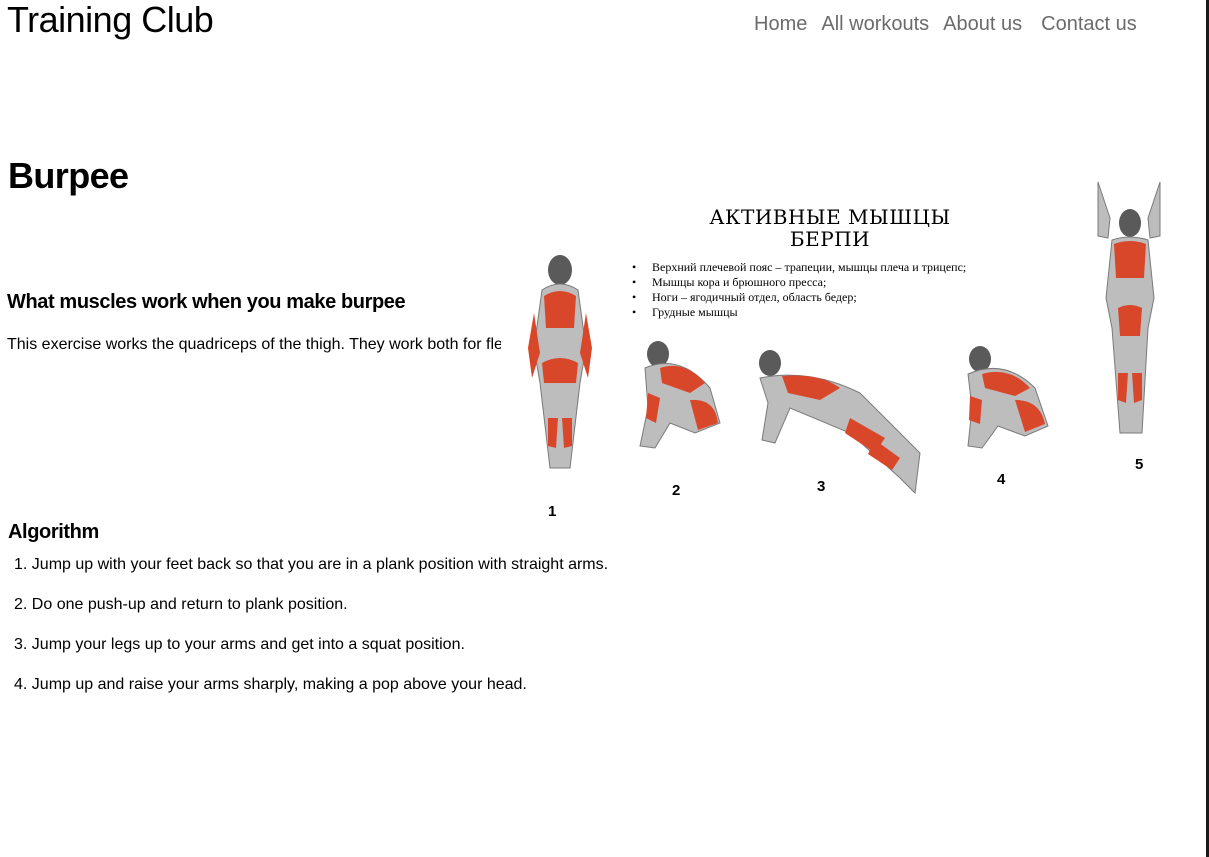 The width and height of the screenshot is (1209, 857). I want to click on figure-jump, so click(1129, 307).